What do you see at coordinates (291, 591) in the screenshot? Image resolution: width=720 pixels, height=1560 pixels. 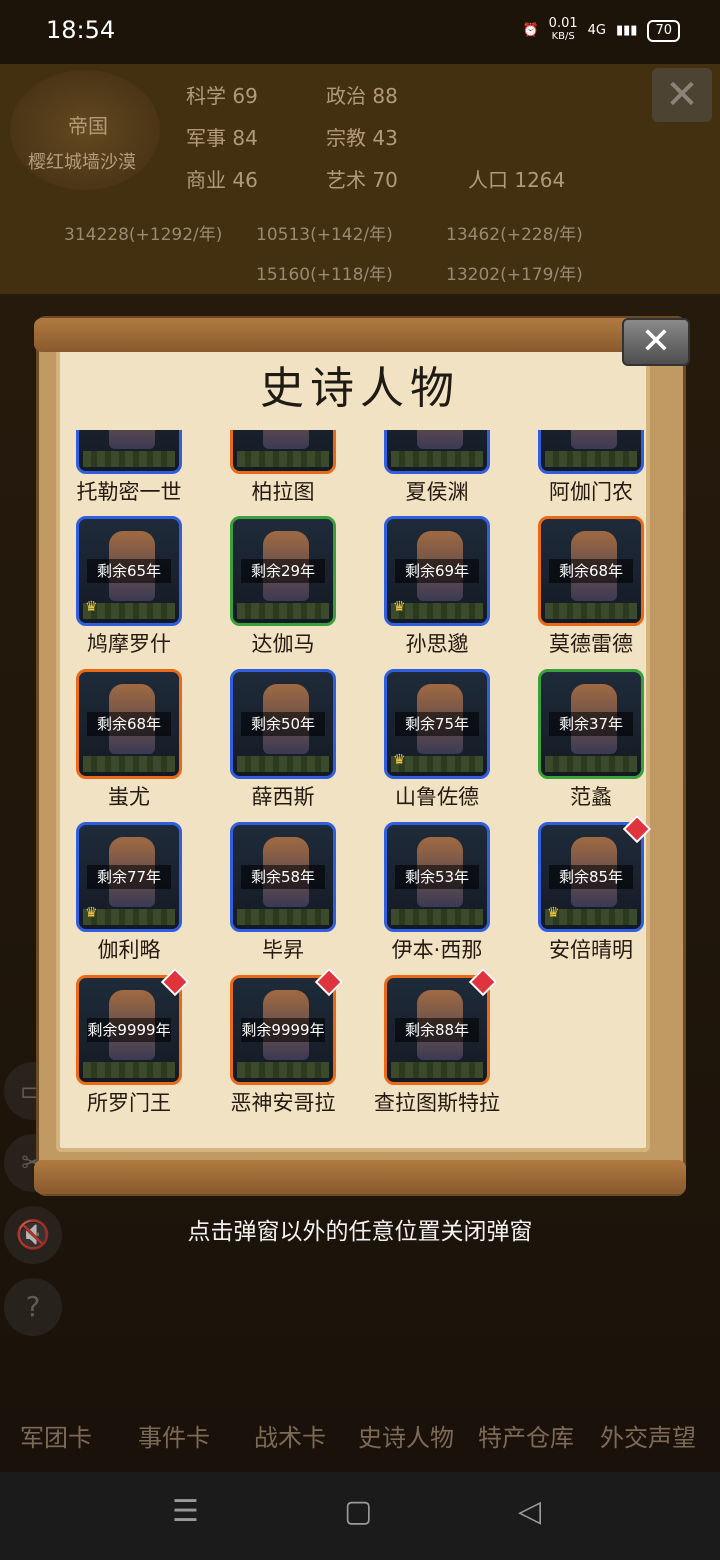 I see `character-card: 剩余29年达伽马` at bounding box center [291, 591].